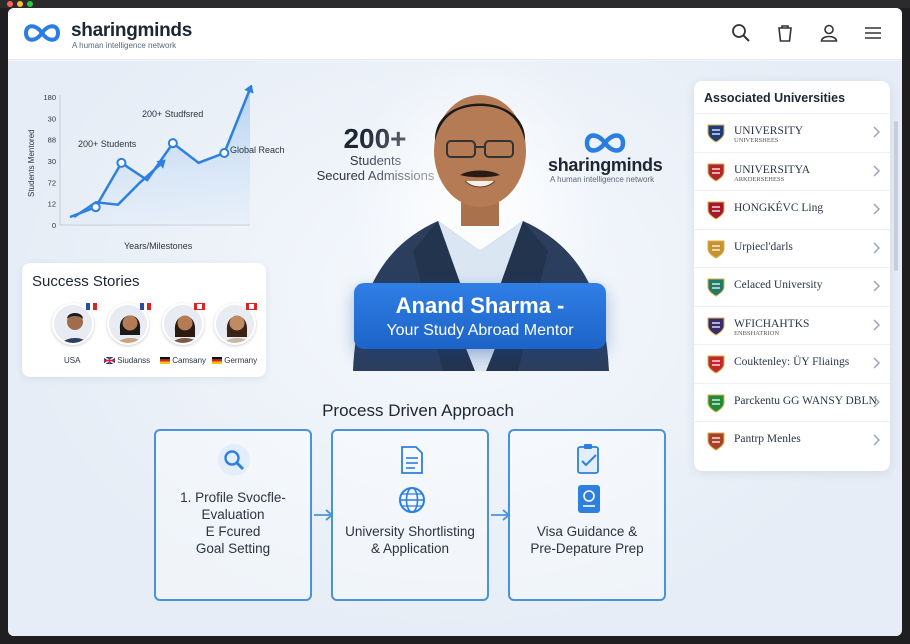 This screenshot has width=910, height=644. What do you see at coordinates (54, 225) in the screenshot?
I see `y-tick-label: 0` at bounding box center [54, 225].